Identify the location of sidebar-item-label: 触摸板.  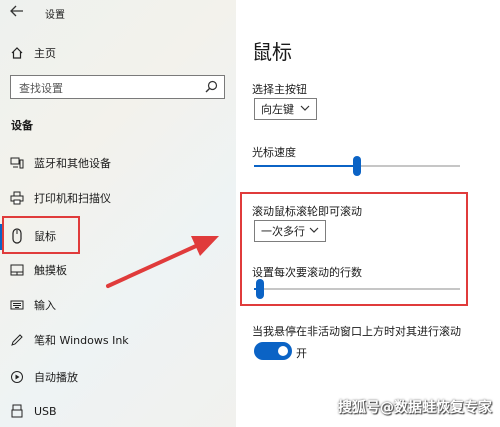
(50, 270).